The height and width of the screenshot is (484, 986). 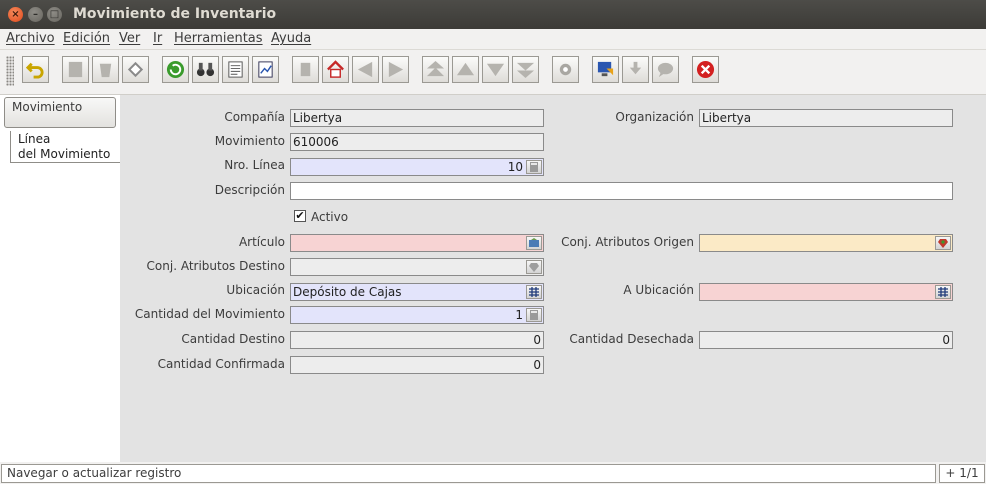 I want to click on download-icon, so click(x=635, y=68).